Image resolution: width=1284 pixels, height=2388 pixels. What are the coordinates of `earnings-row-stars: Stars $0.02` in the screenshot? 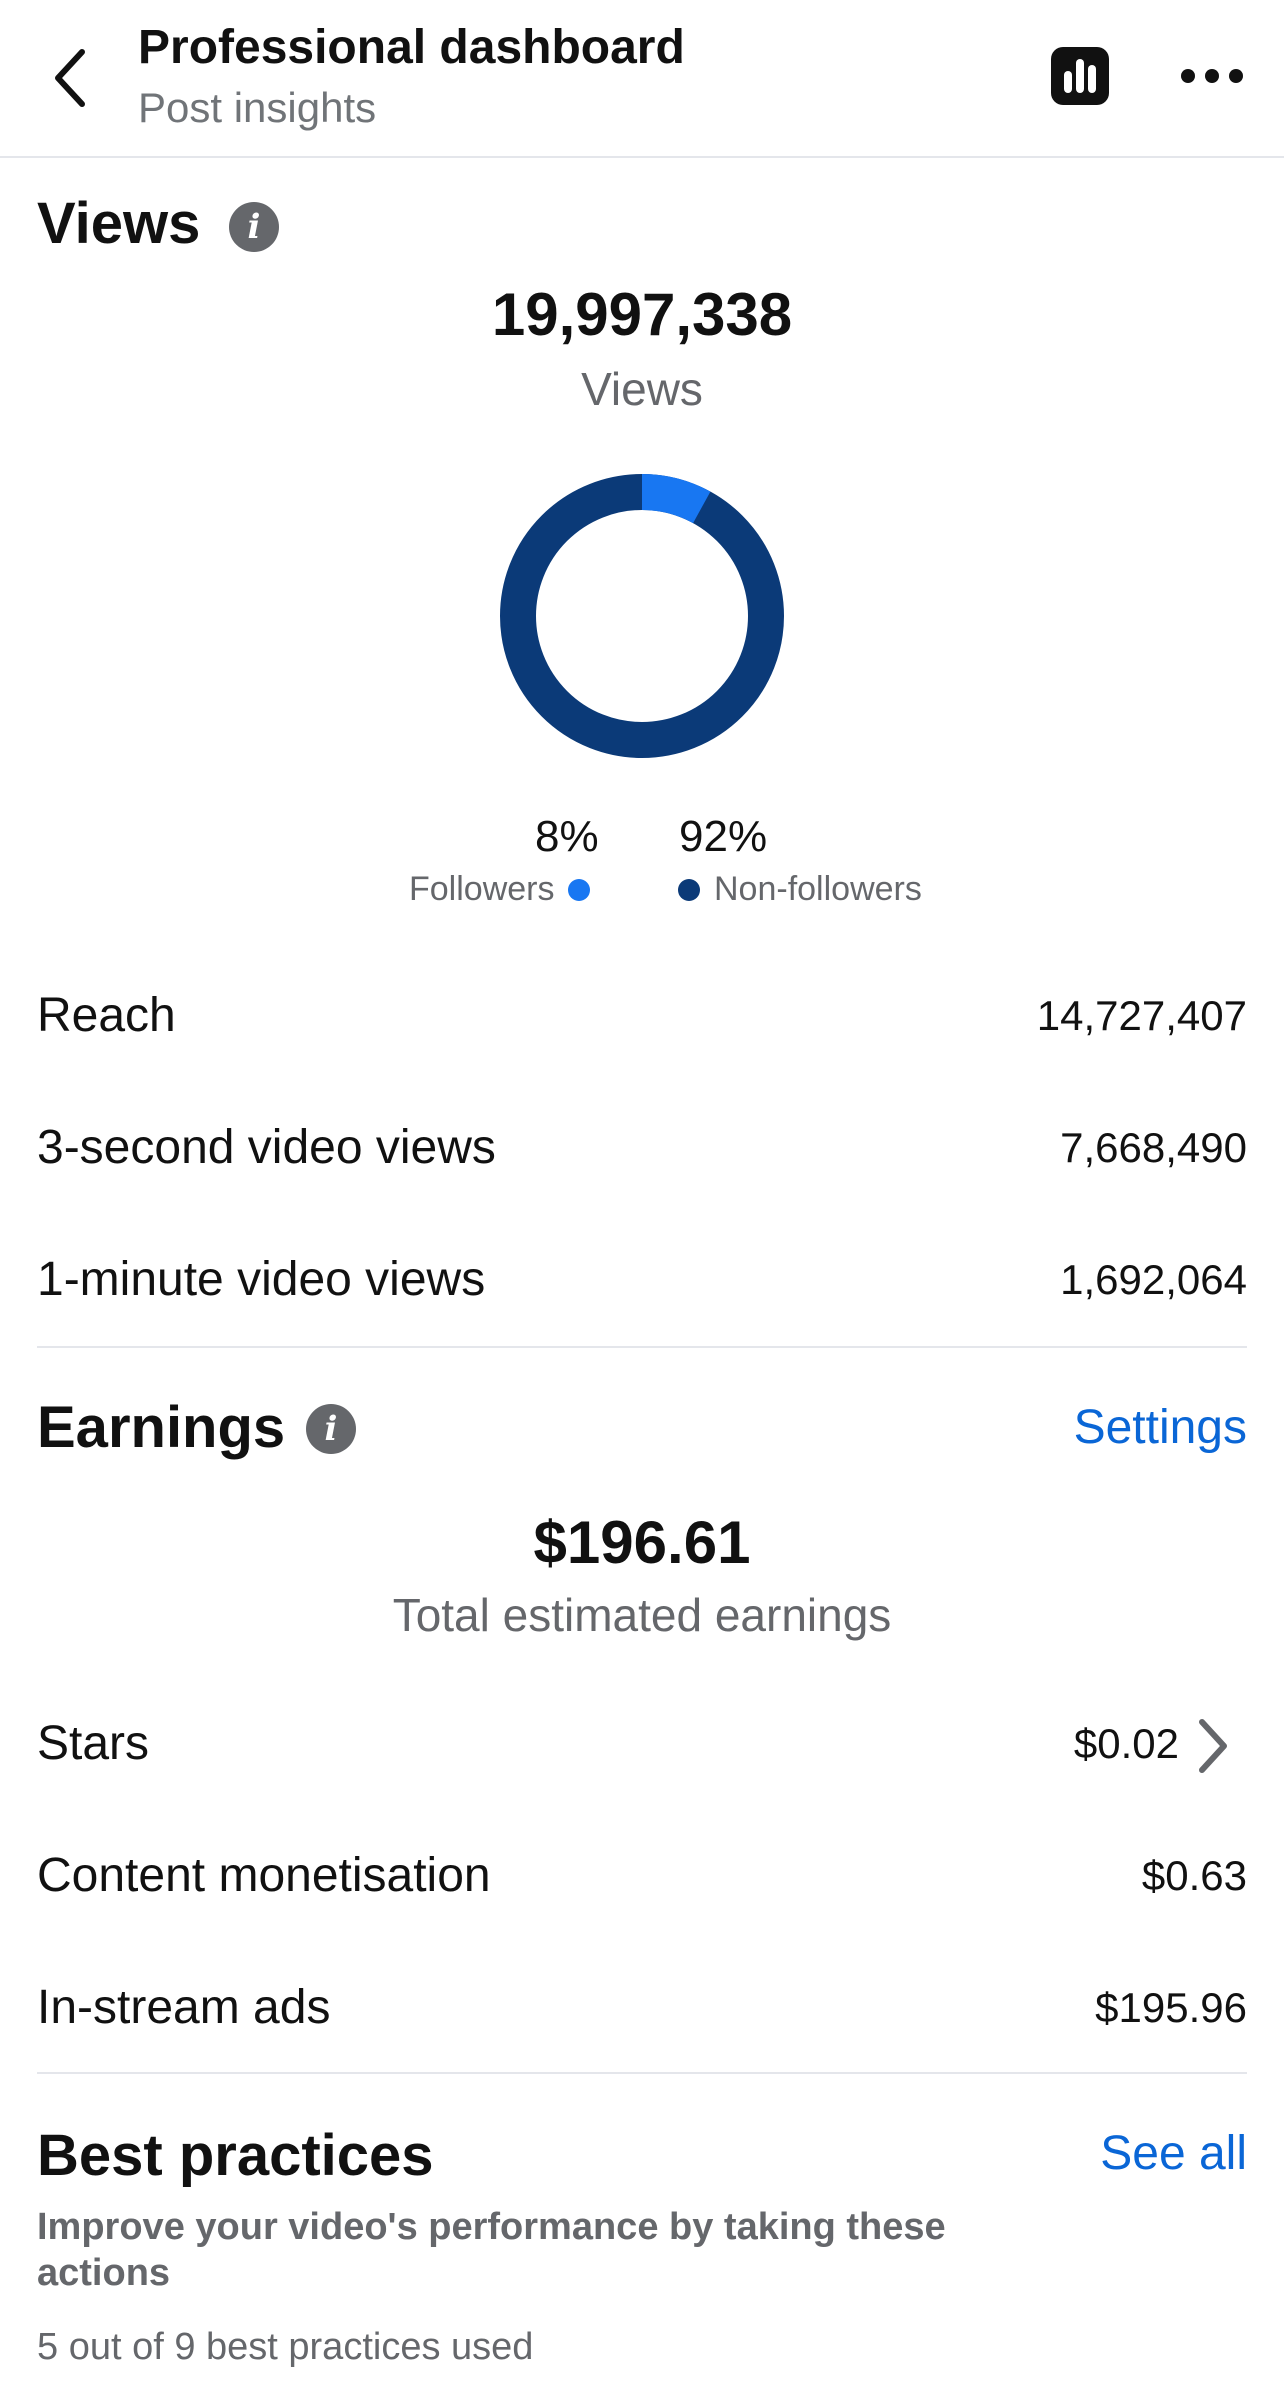 It's located at (642, 1745).